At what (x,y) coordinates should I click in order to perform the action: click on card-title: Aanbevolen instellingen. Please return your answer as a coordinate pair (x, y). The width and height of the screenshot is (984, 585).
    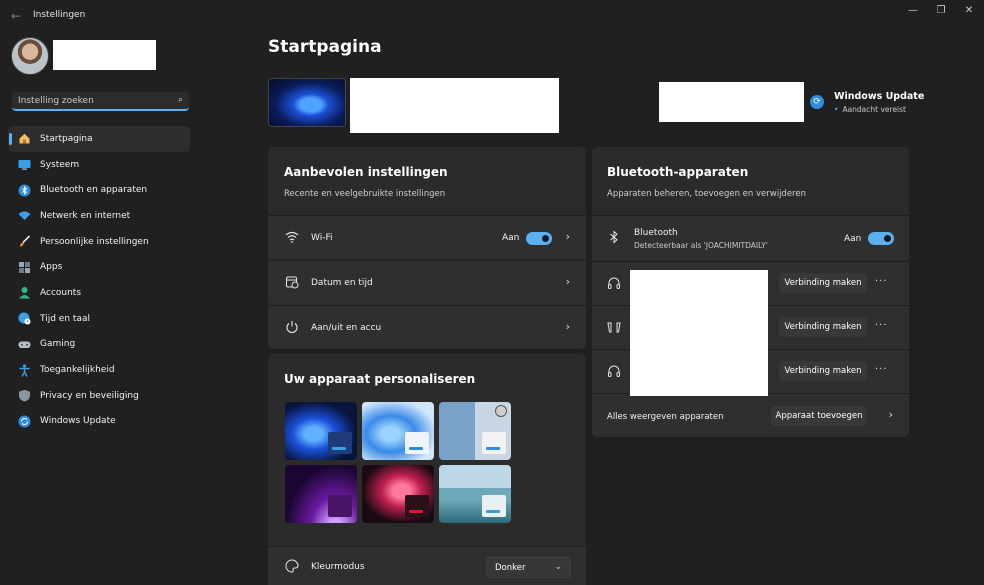
    Looking at the image, I should click on (366, 172).